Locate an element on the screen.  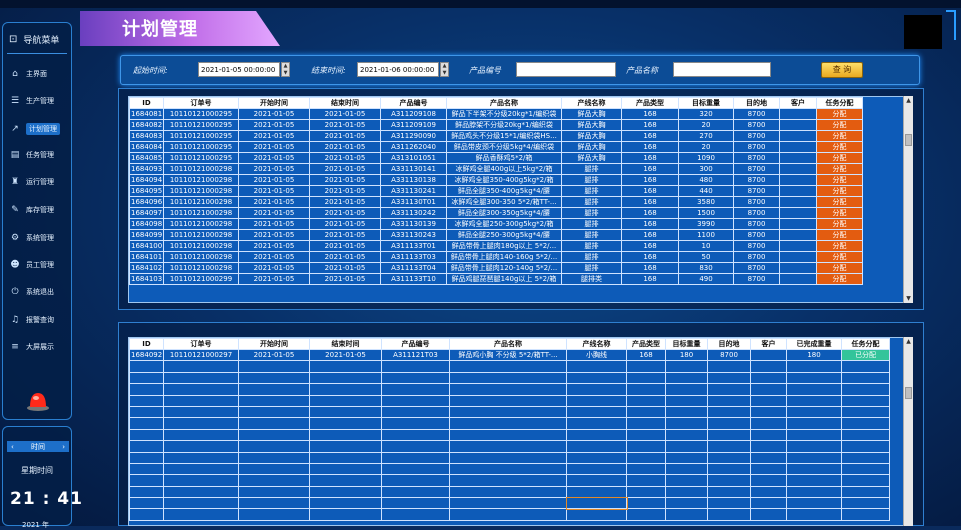
sidebar-item: ≡ 大屏展示 is located at coordinates (38, 347).